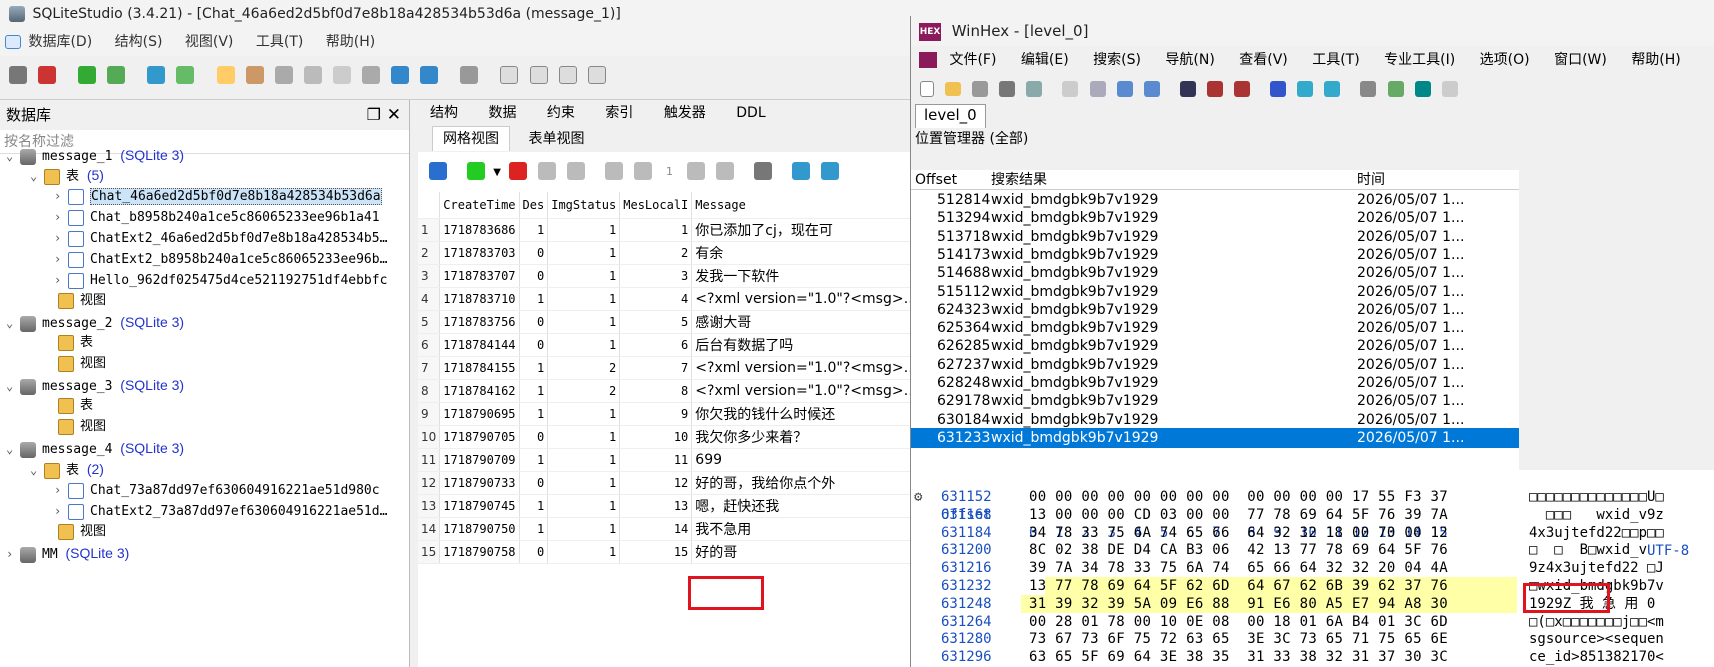 This screenshot has height=667, width=1714. Describe the element at coordinates (800, 552) in the screenshot. I see `grid-cell: 好的哥` at that location.